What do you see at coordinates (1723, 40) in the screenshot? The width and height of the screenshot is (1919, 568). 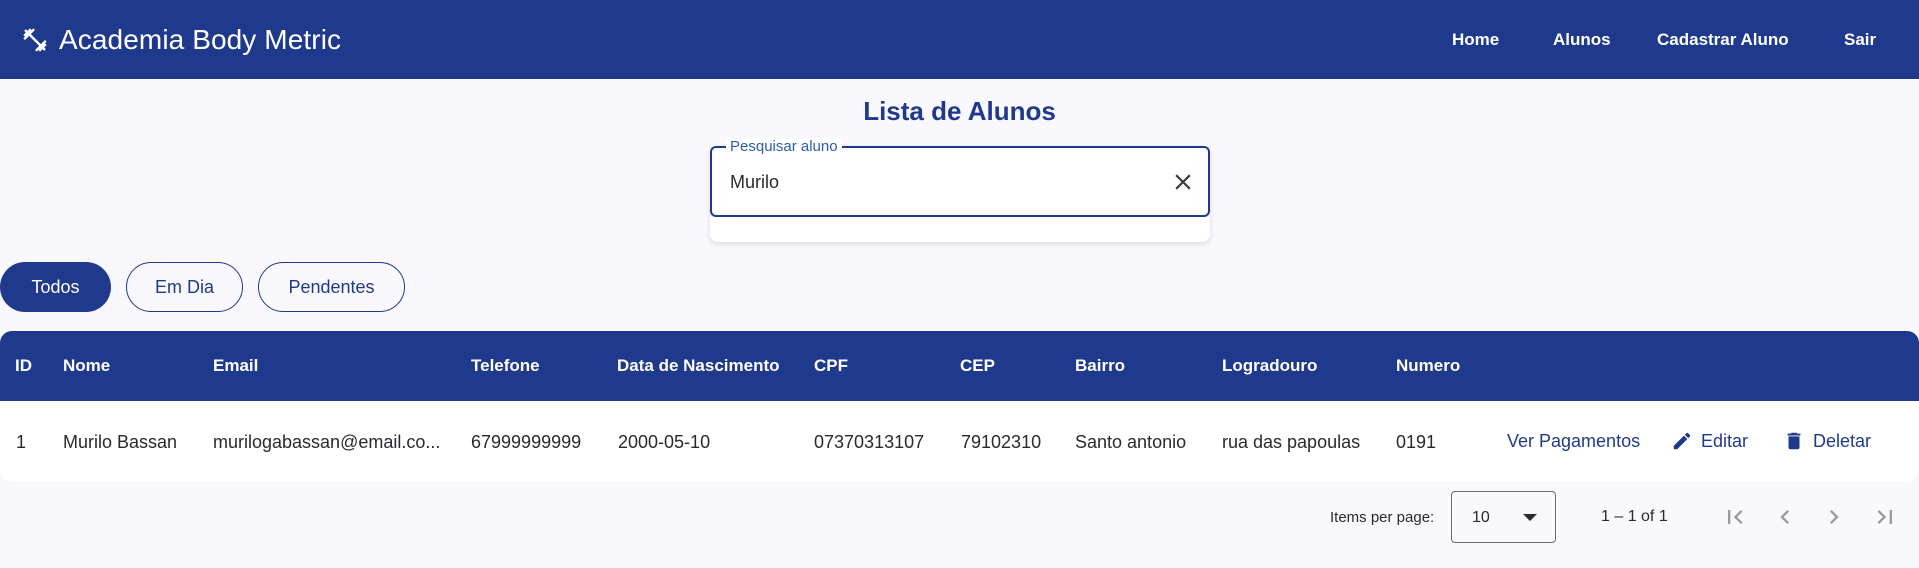 I see `nav-cadastrar-aluno-link: Cadastrar Aluno` at bounding box center [1723, 40].